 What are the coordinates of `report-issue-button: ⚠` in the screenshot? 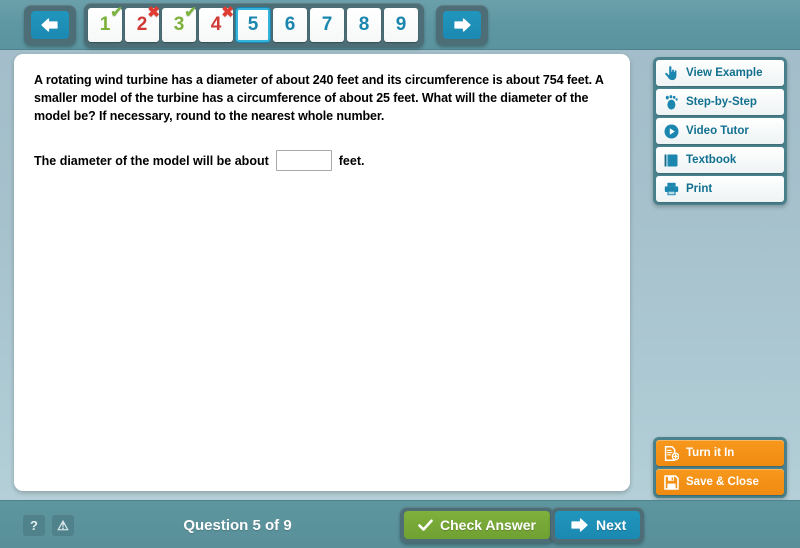 It's located at (63, 525).